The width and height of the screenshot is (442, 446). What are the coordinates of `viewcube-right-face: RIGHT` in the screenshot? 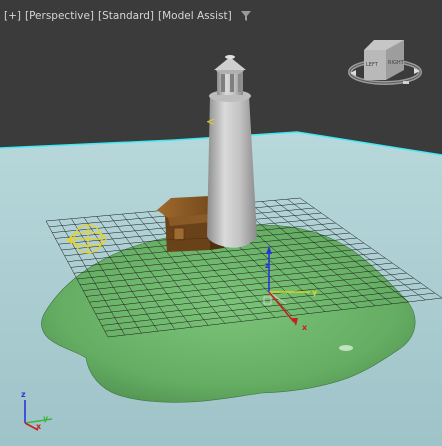 It's located at (396, 63).